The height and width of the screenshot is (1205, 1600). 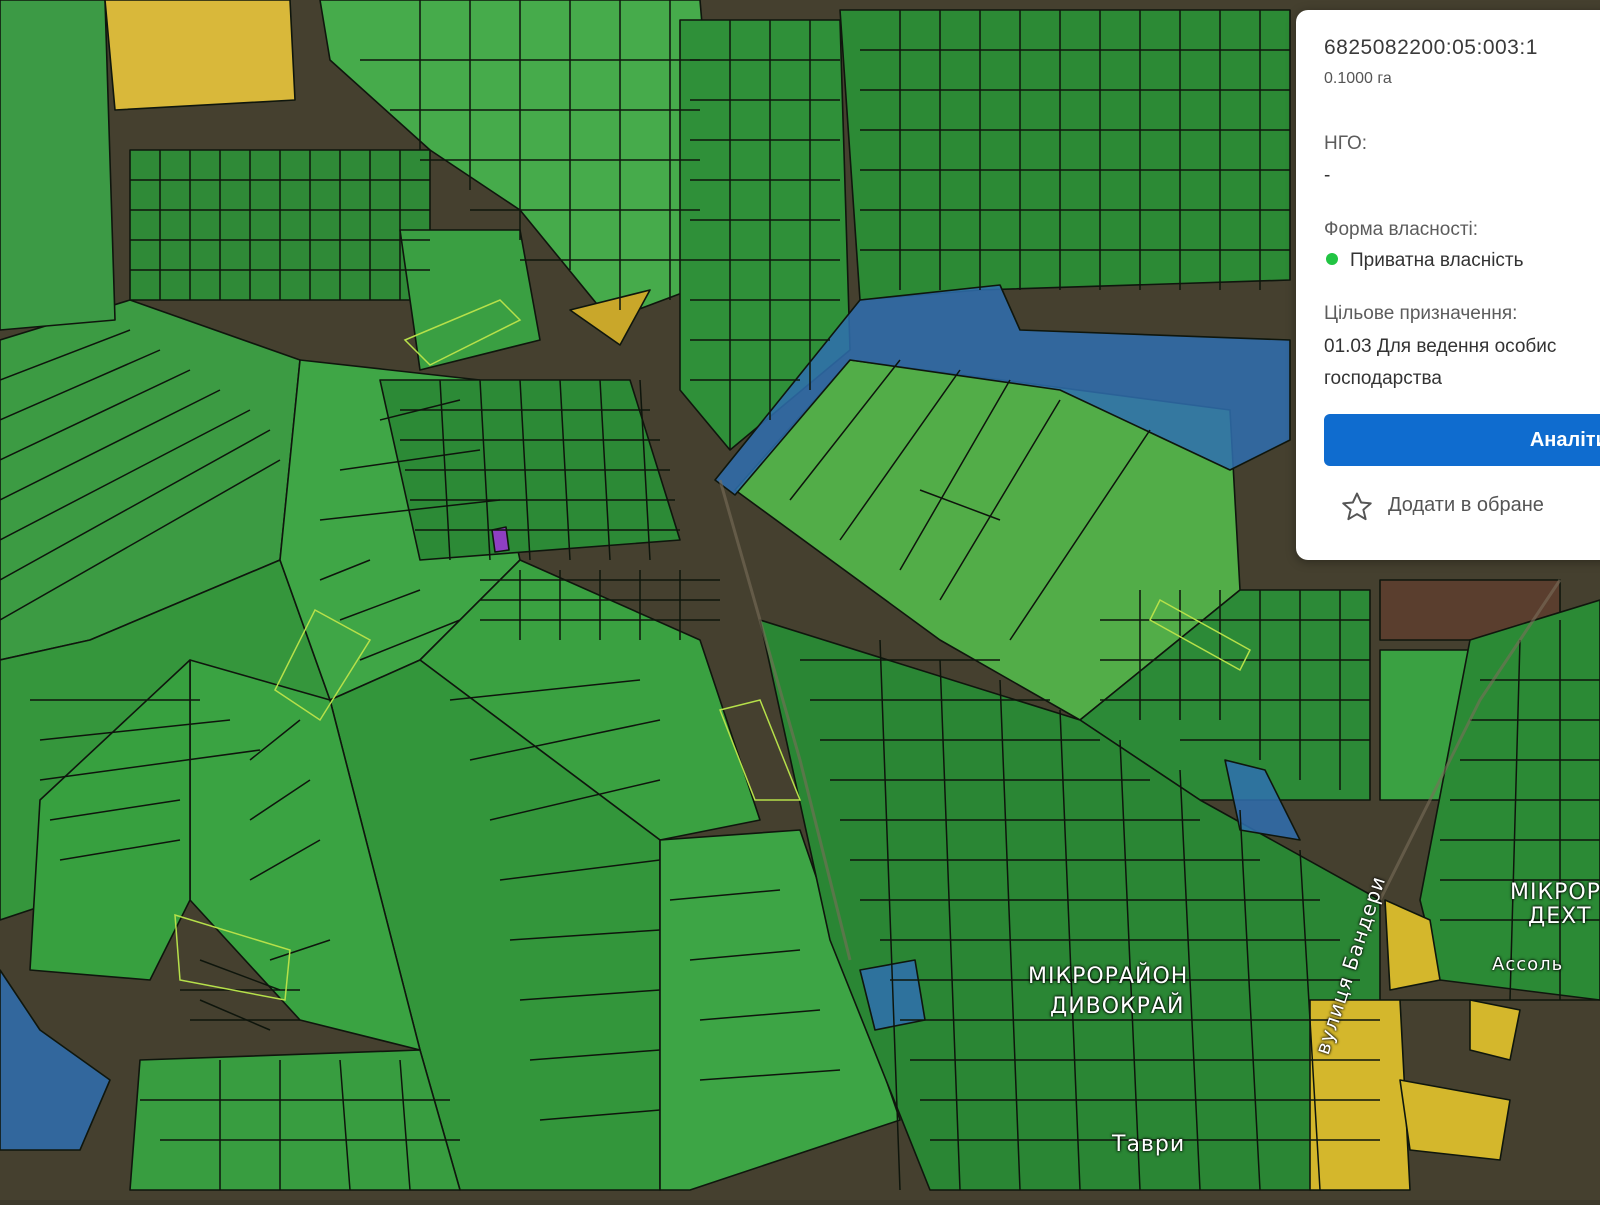 I want to click on poi-label: Ассоль, so click(x=1528, y=964).